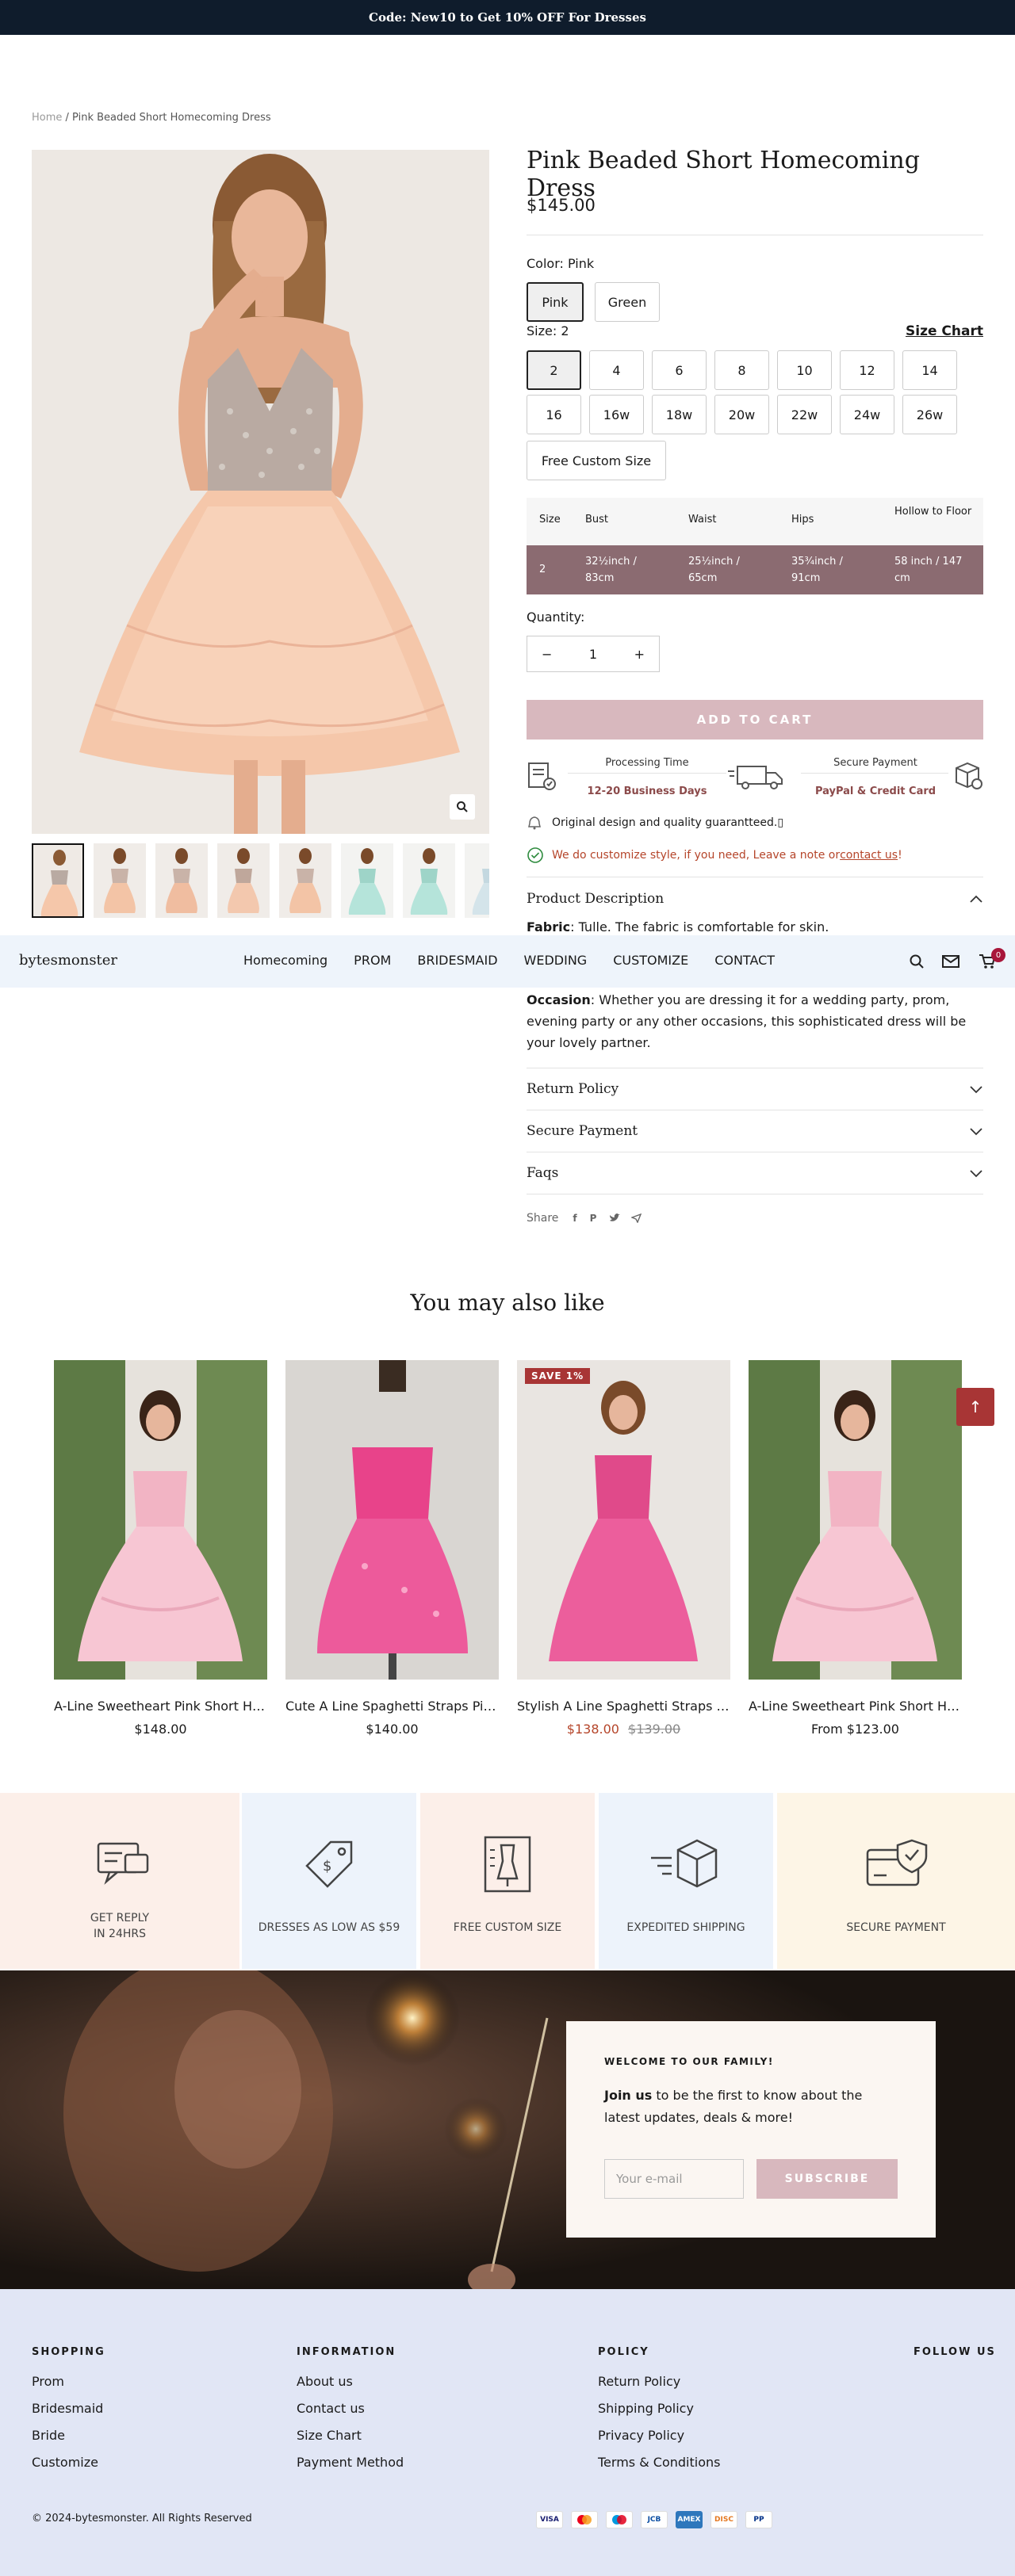 The height and width of the screenshot is (2576, 1015). What do you see at coordinates (68, 960) in the screenshot?
I see `site-logo: bytesmonster` at bounding box center [68, 960].